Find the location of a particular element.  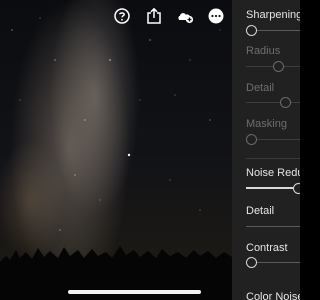

radius-slider-thumb is located at coordinates (278, 66).